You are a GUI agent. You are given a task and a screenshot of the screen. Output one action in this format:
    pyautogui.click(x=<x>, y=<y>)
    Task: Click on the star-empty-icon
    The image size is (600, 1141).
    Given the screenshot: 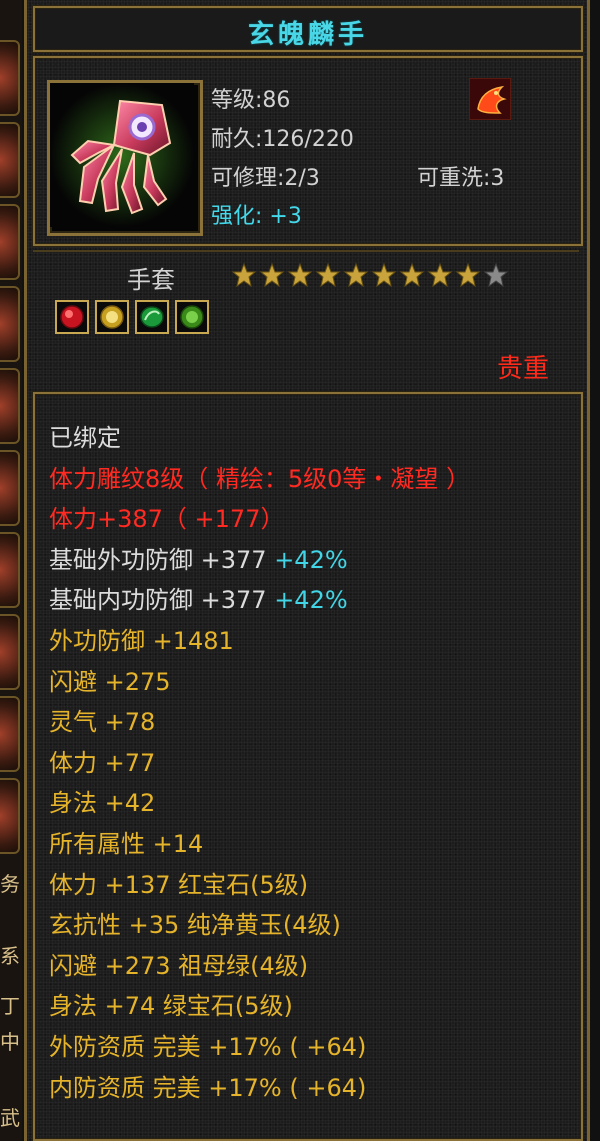 What is the action you would take?
    pyautogui.click(x=496, y=275)
    